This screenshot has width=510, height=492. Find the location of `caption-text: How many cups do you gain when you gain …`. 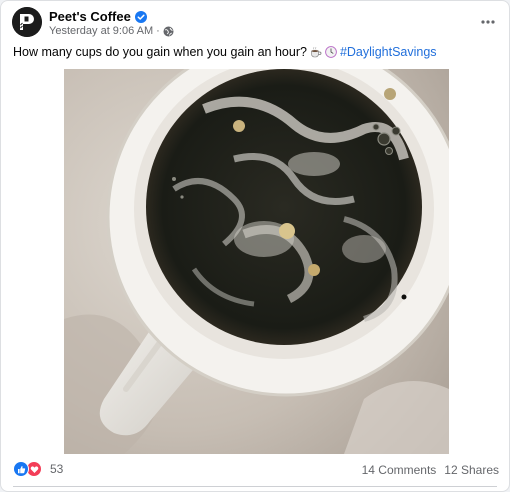

caption-text: How many cups do you gain when you gain … is located at coordinates (160, 52).